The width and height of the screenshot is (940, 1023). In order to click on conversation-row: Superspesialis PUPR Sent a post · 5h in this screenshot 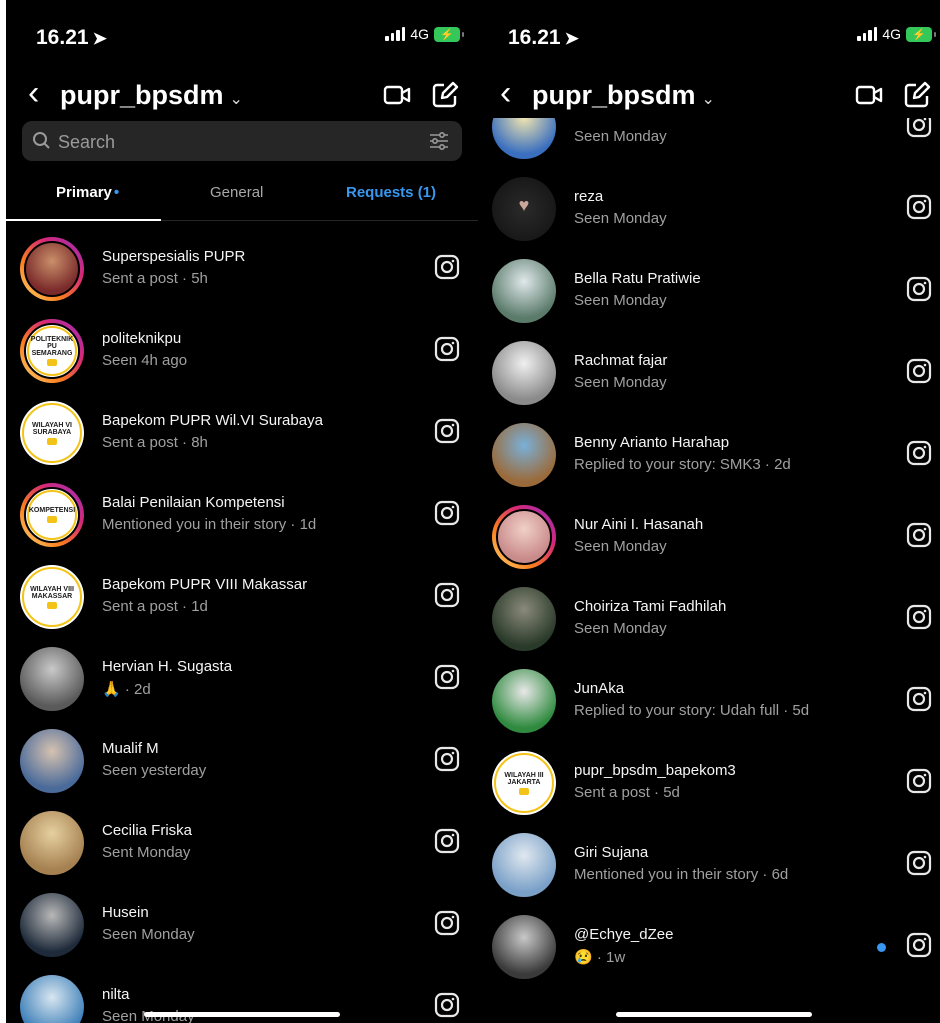, I will do `click(242, 269)`.